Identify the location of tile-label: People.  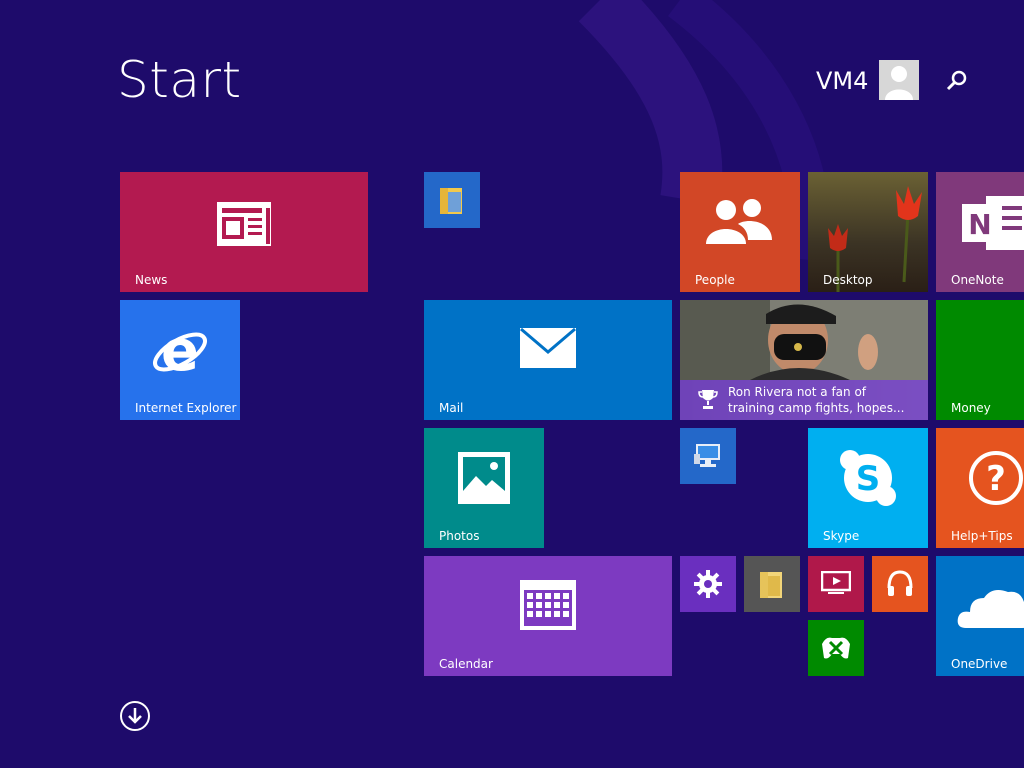
(715, 280).